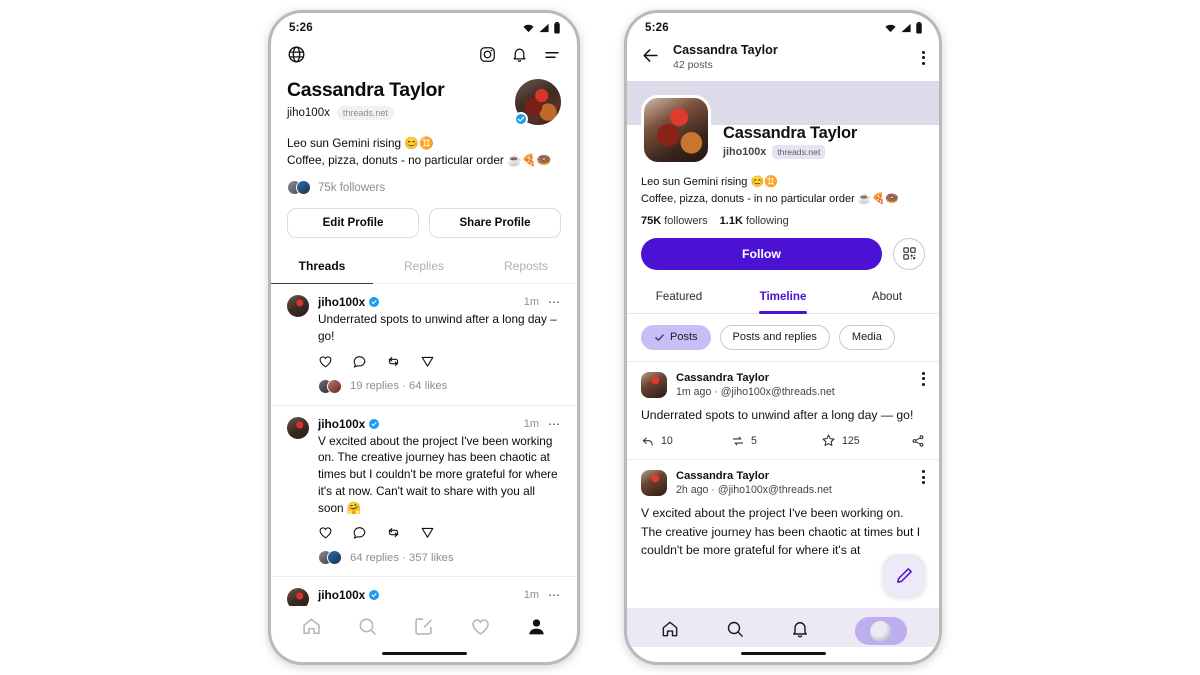 The width and height of the screenshot is (1200, 675). I want to click on nav-profile-pill, so click(880, 631).